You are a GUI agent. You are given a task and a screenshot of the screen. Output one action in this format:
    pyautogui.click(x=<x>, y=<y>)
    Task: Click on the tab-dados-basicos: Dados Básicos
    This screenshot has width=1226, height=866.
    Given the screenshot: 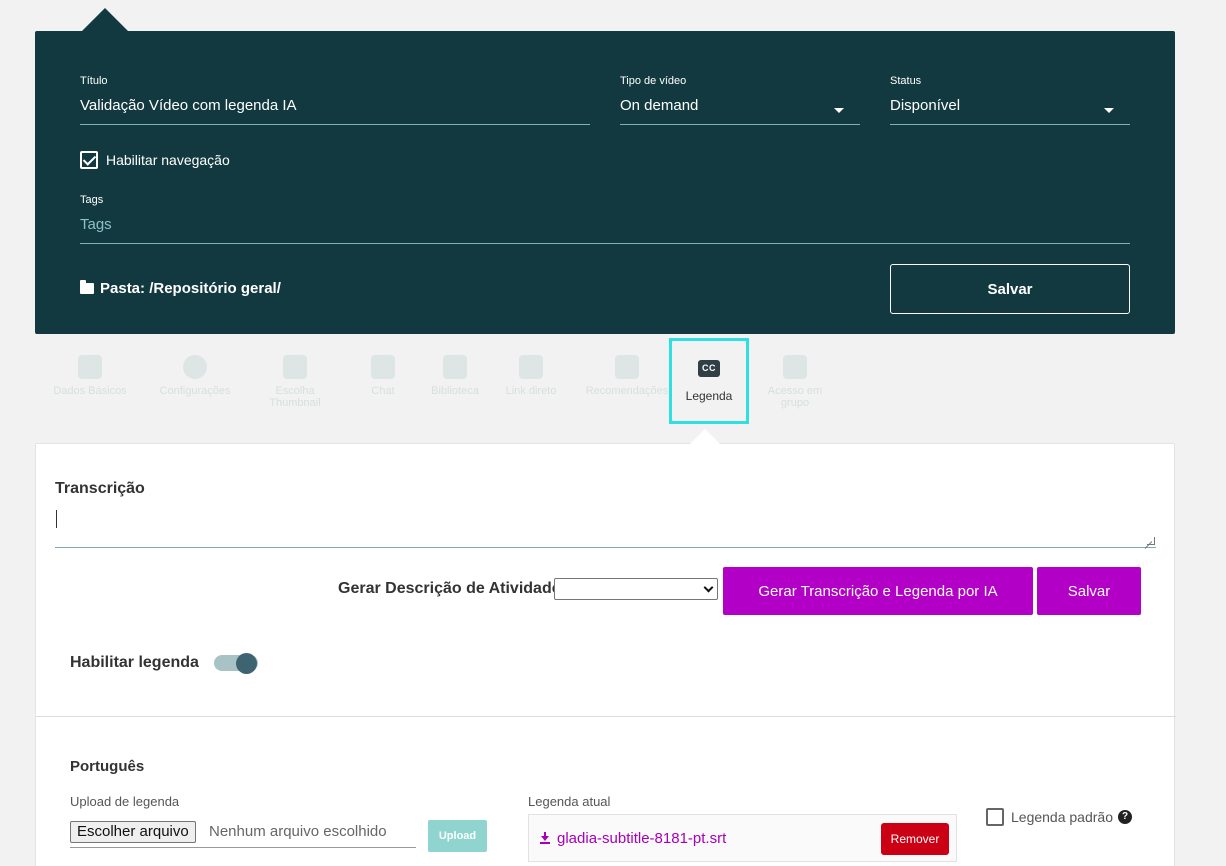 What is the action you would take?
    pyautogui.click(x=90, y=385)
    